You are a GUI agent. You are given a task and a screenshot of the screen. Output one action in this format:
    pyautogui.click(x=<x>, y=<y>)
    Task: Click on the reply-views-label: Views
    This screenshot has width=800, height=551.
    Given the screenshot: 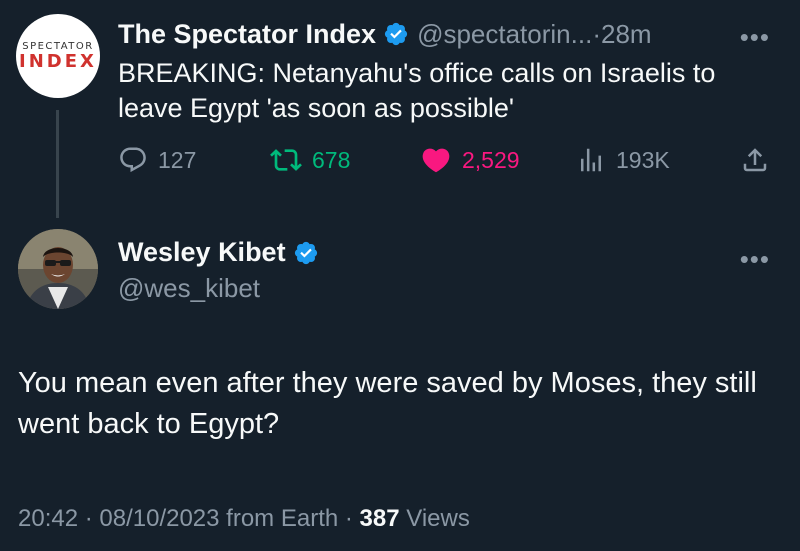 What is the action you would take?
    pyautogui.click(x=434, y=518)
    